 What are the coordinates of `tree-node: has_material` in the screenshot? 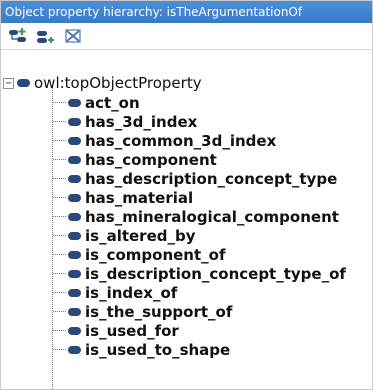 It's located at (186, 197).